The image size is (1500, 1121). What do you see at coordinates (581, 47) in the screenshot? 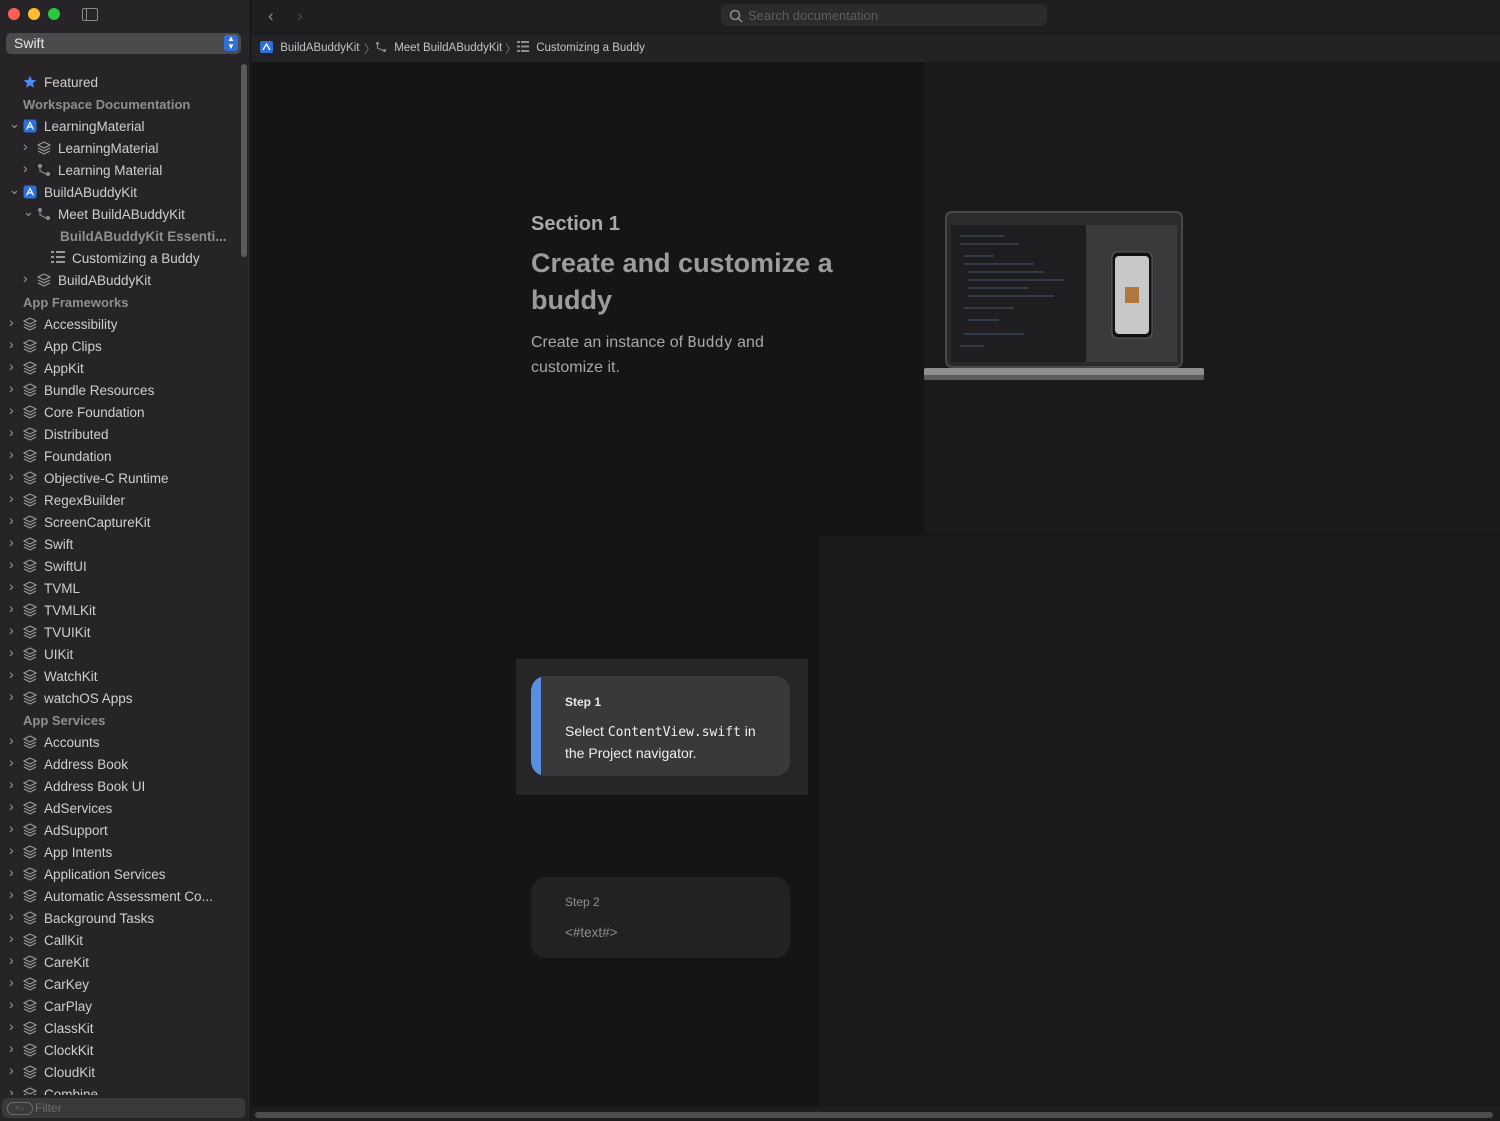
I see `breadcrumb-item-current: Customizing a Buddy` at bounding box center [581, 47].